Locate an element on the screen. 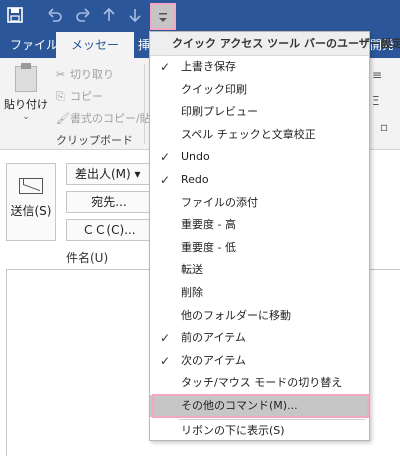 Image resolution: width=400 pixels, height=456 pixels. menu-item-label: 他のフォルダーに移動 is located at coordinates (236, 315).